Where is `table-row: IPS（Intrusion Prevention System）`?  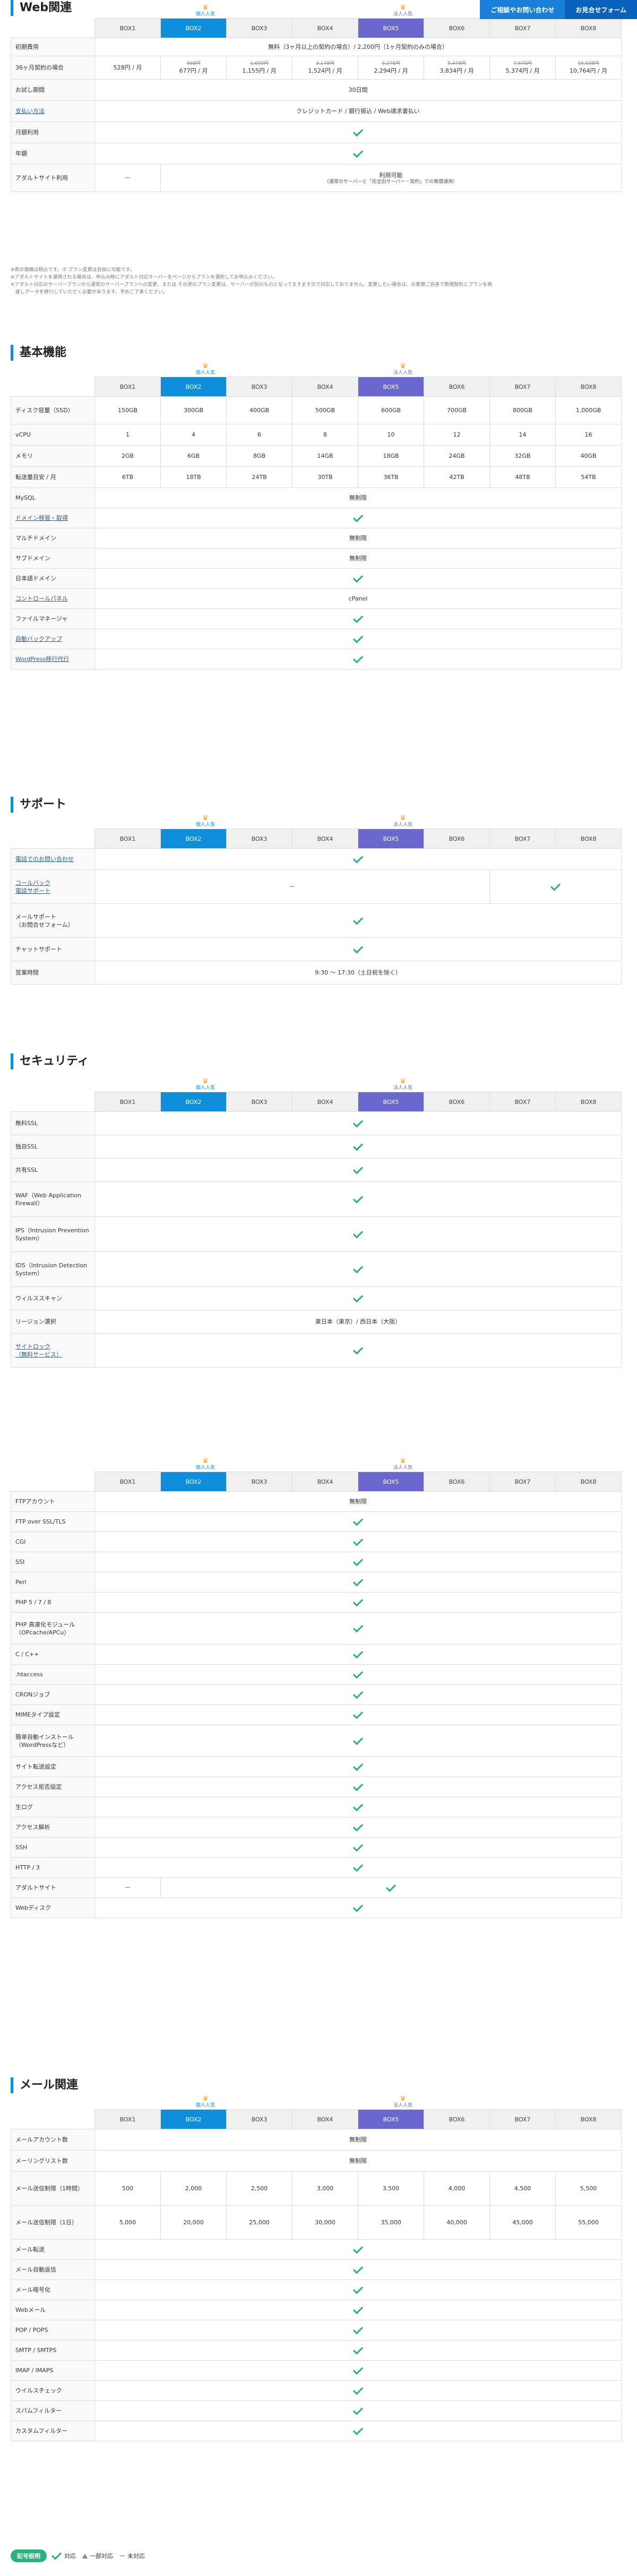
table-row: IPS（Intrusion Prevention System） is located at coordinates (316, 1234).